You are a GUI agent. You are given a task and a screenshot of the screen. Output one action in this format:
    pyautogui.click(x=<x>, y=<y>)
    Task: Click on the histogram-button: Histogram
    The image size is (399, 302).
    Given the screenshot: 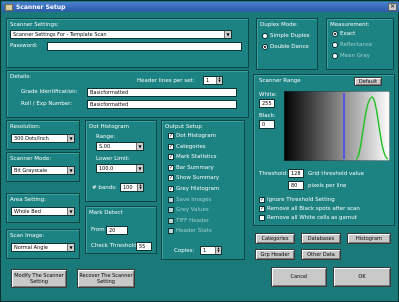 What is the action you would take?
    pyautogui.click(x=369, y=238)
    